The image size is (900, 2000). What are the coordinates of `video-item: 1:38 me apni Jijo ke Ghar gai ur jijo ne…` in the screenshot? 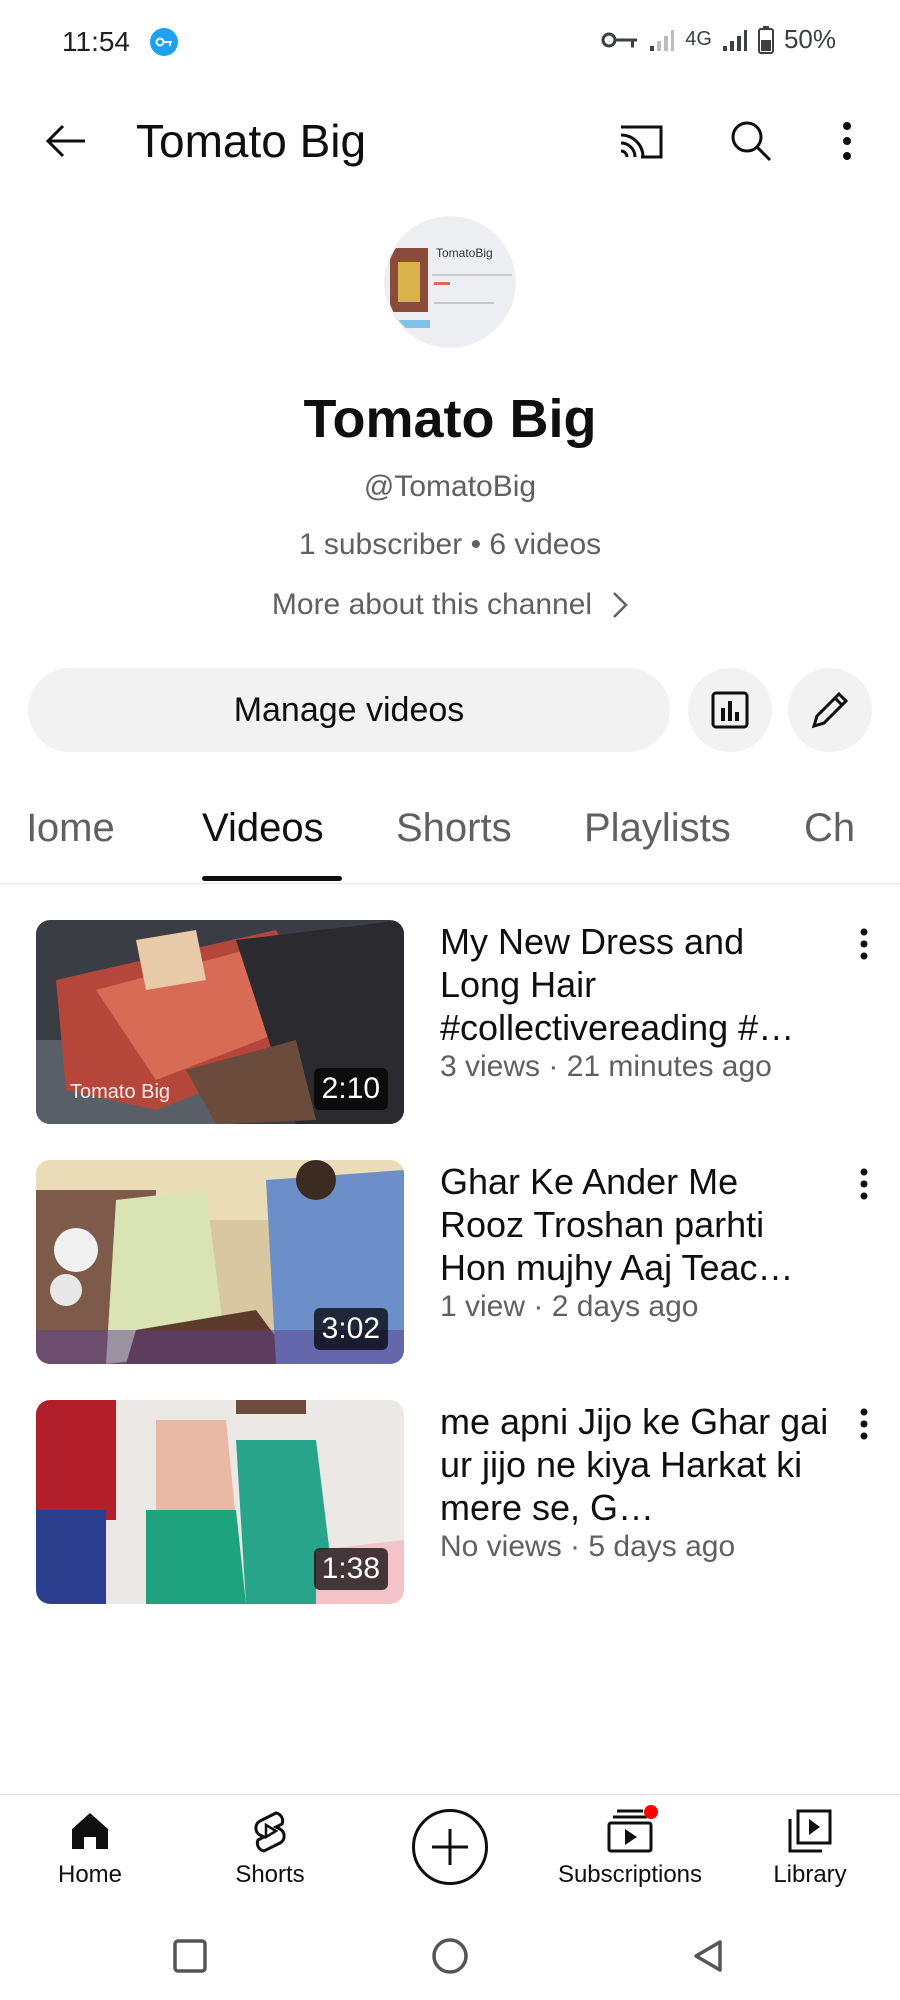 It's located at (450, 1502).